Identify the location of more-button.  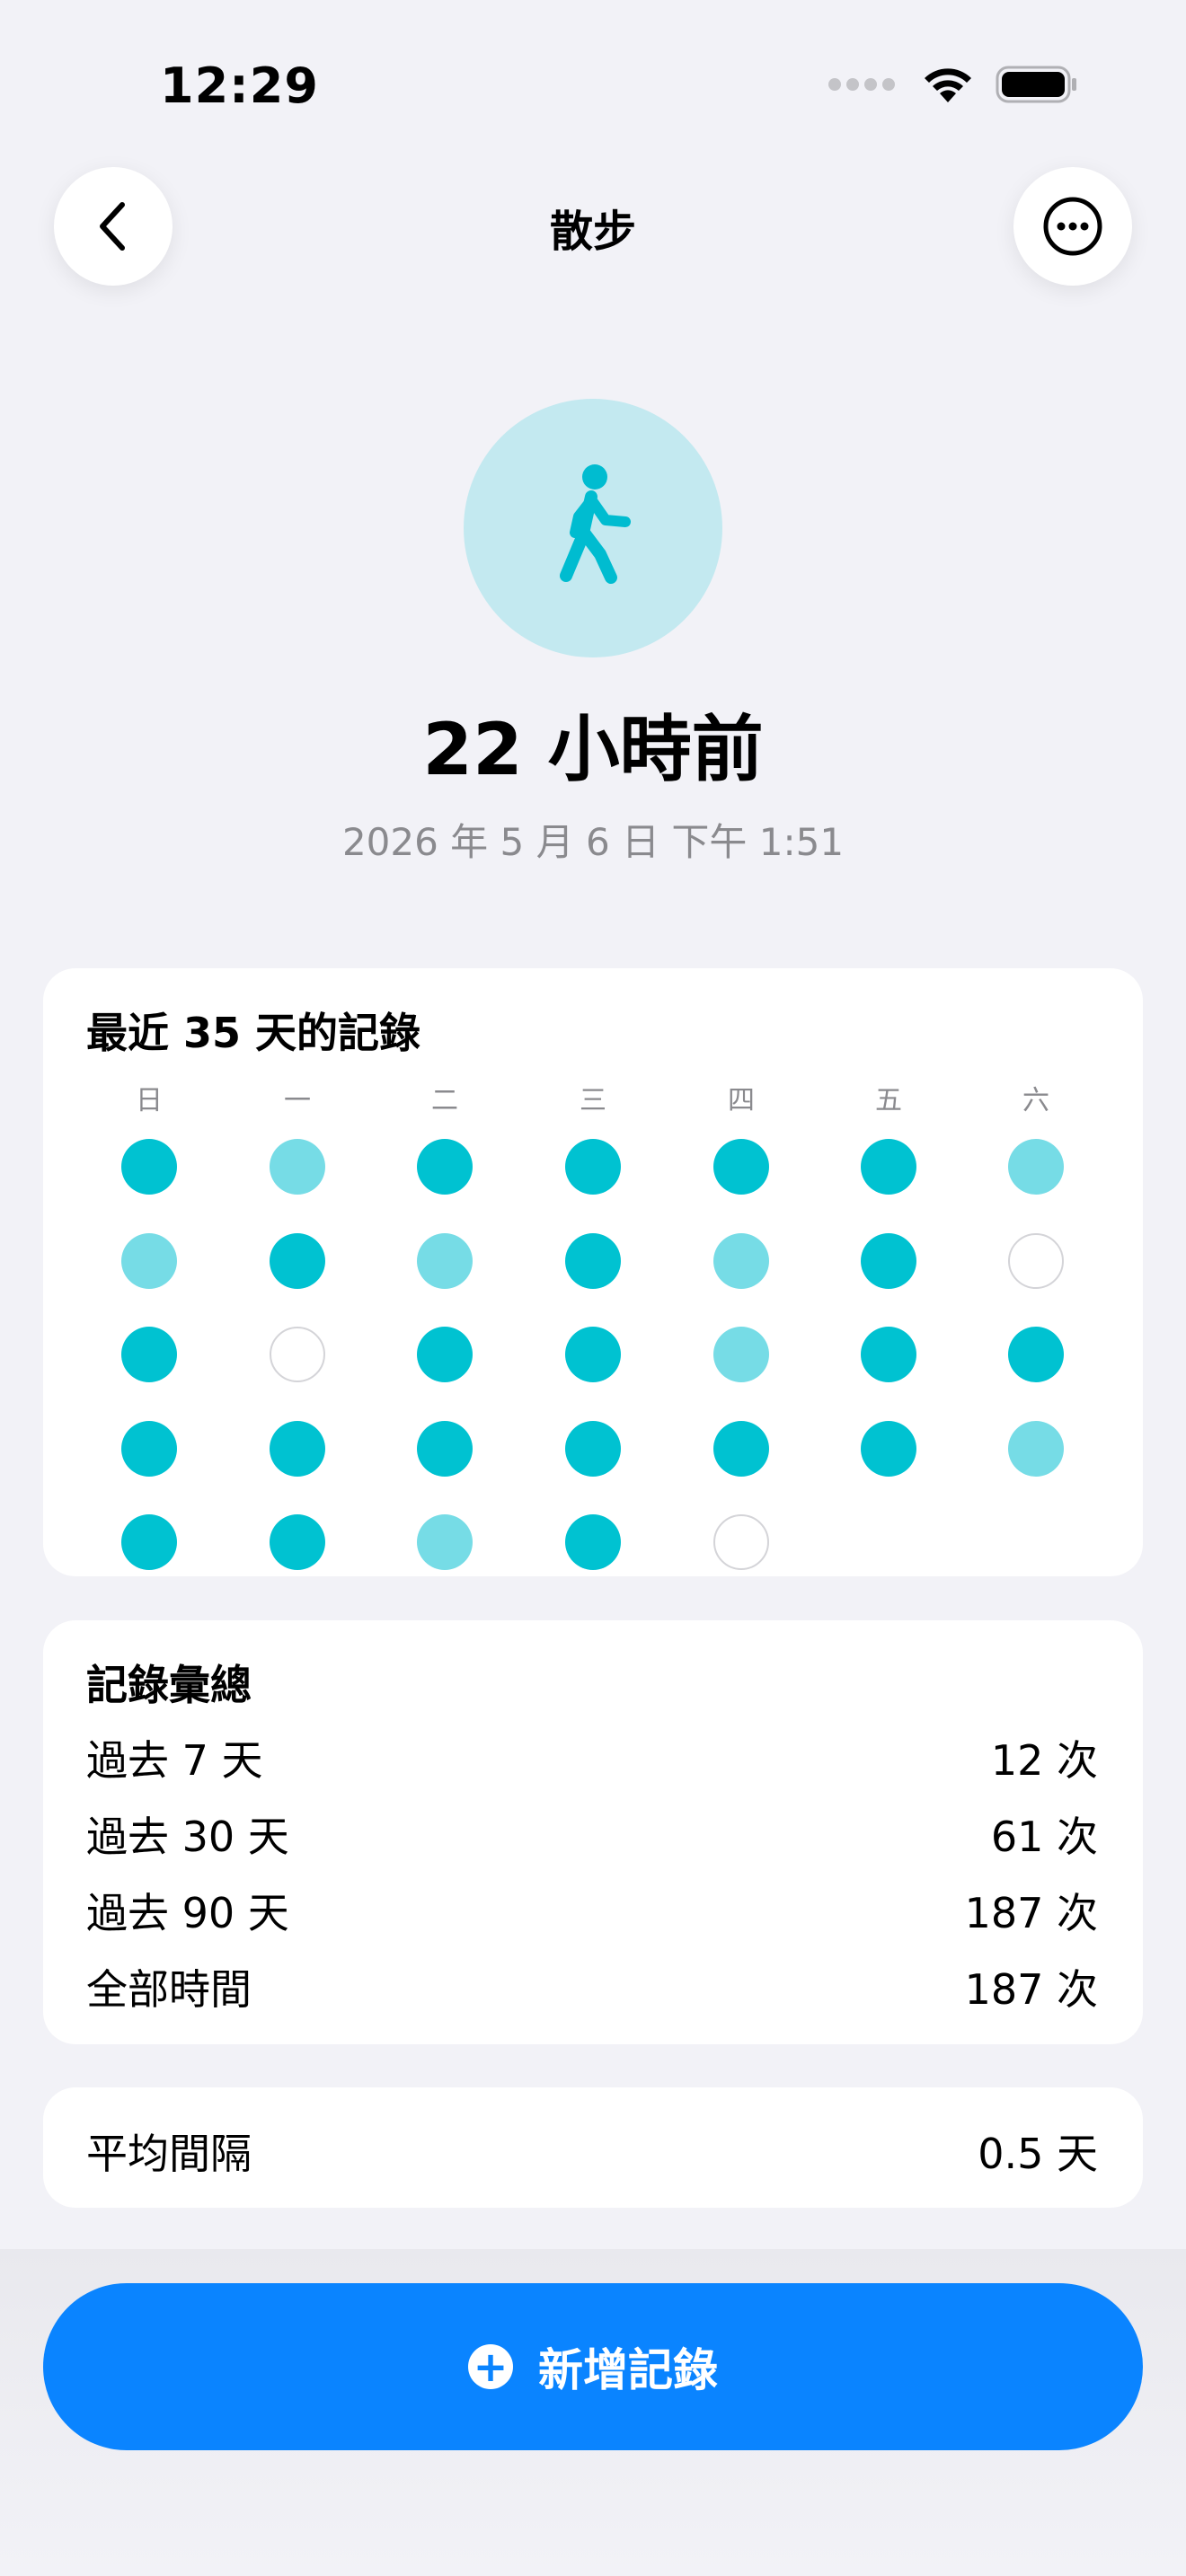
(1072, 226).